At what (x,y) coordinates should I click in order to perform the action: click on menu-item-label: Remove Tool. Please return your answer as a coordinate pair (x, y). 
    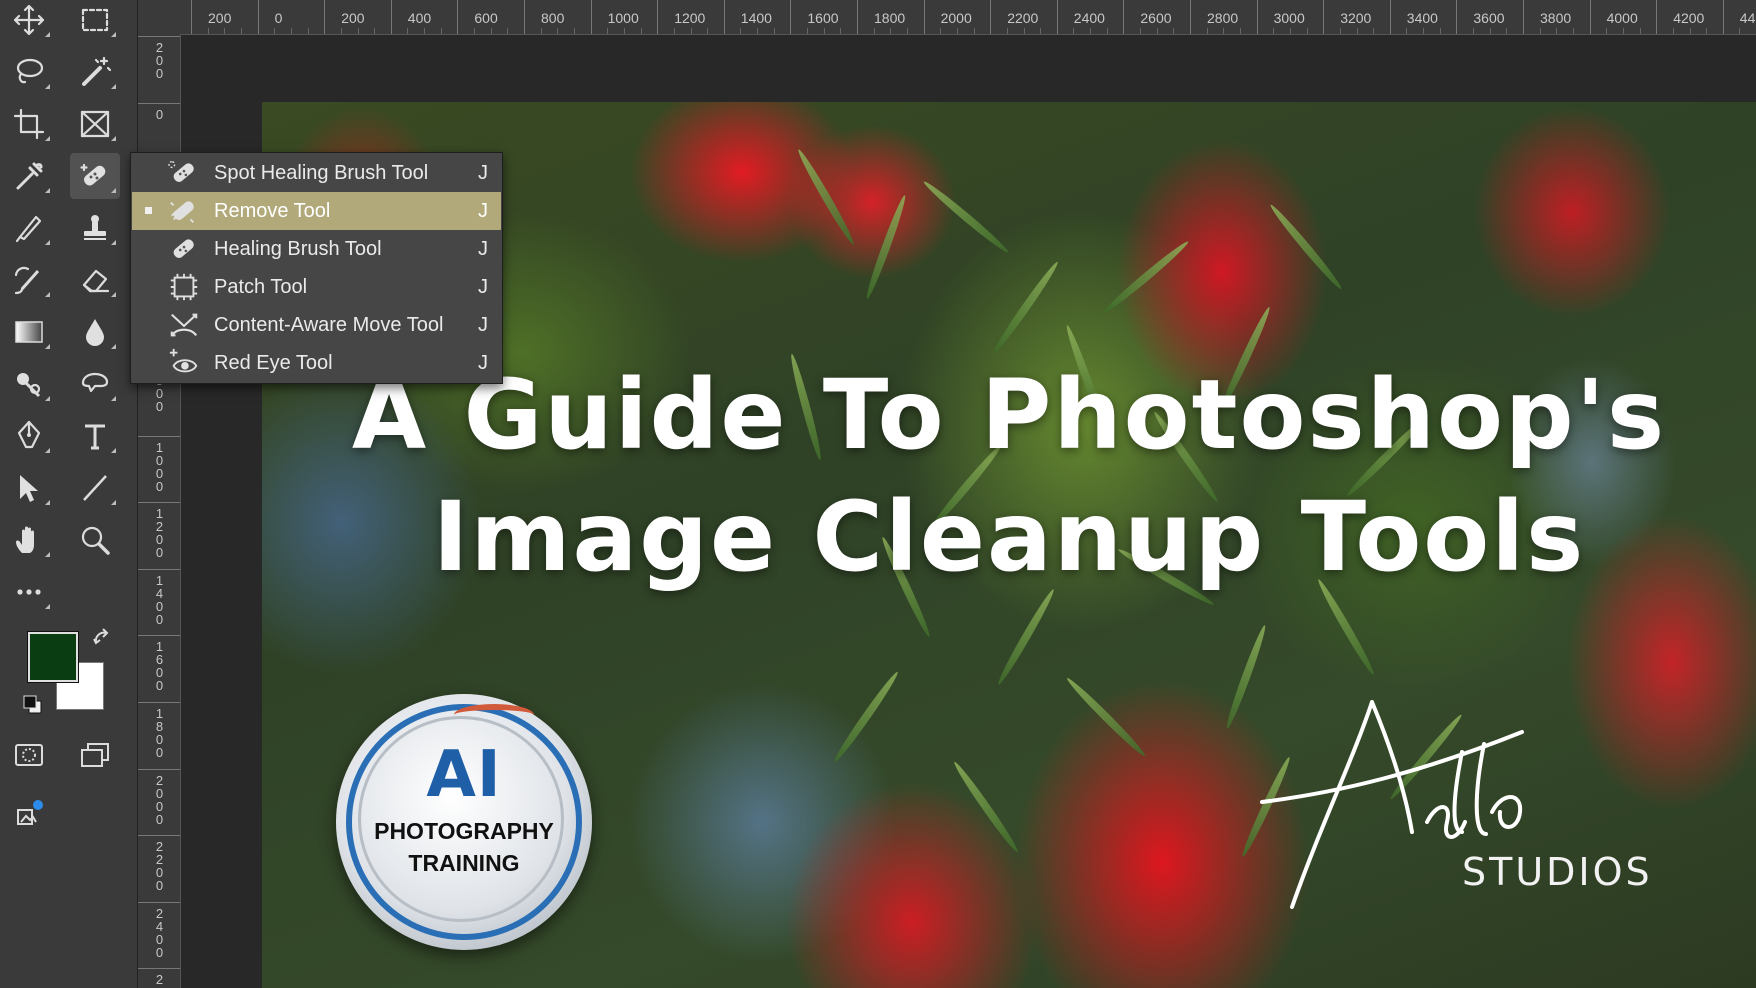
    Looking at the image, I should click on (272, 211).